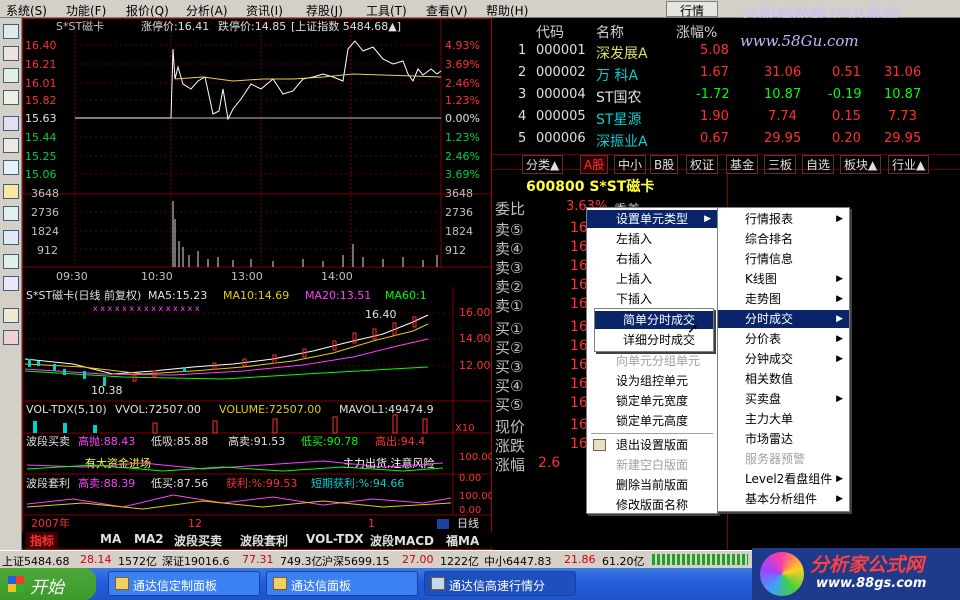 This screenshot has width=960, height=600. I want to click on table-row: 3 000004 ST国农 -1.72 10.87 -0.19 10.87, so click(726, 96).